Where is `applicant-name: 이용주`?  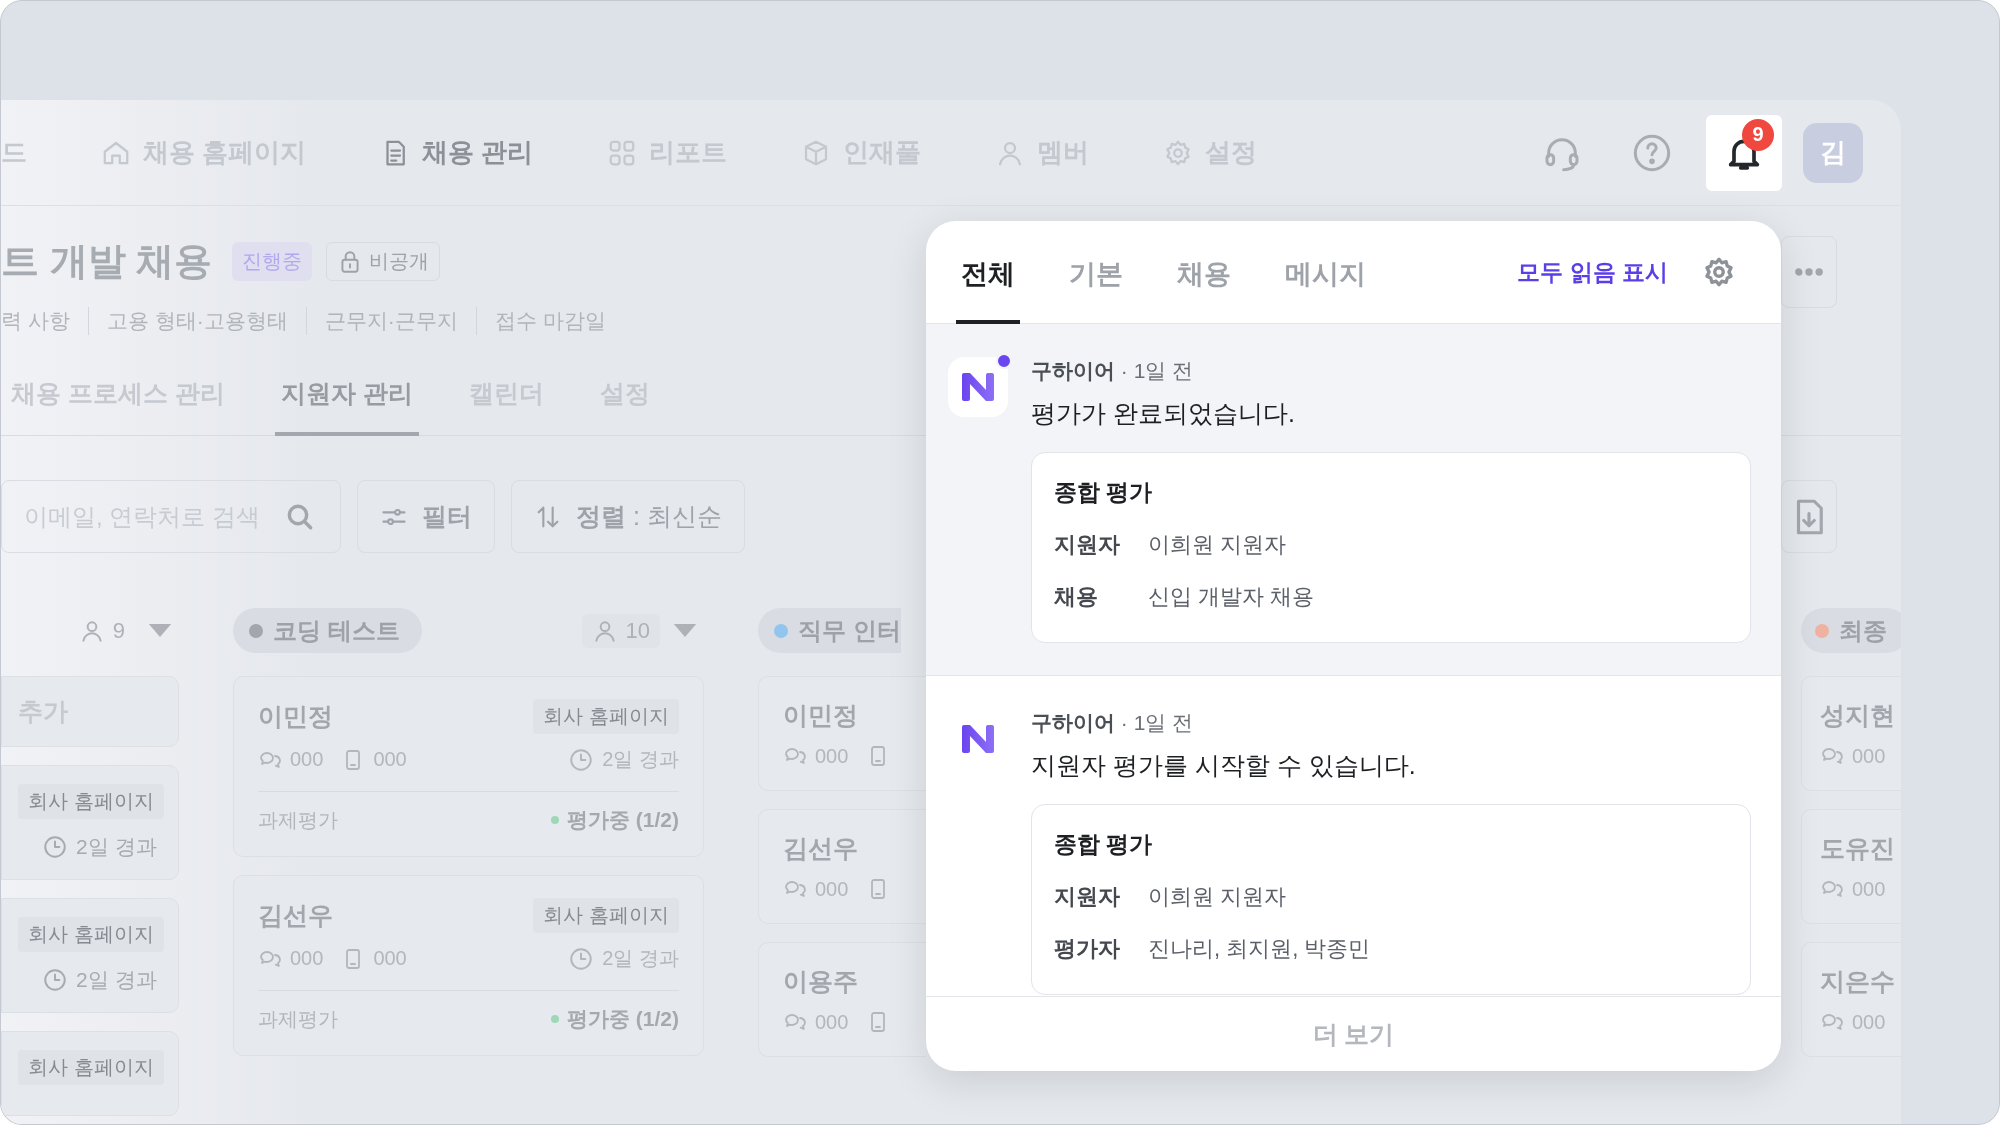 applicant-name: 이용주 is located at coordinates (820, 981).